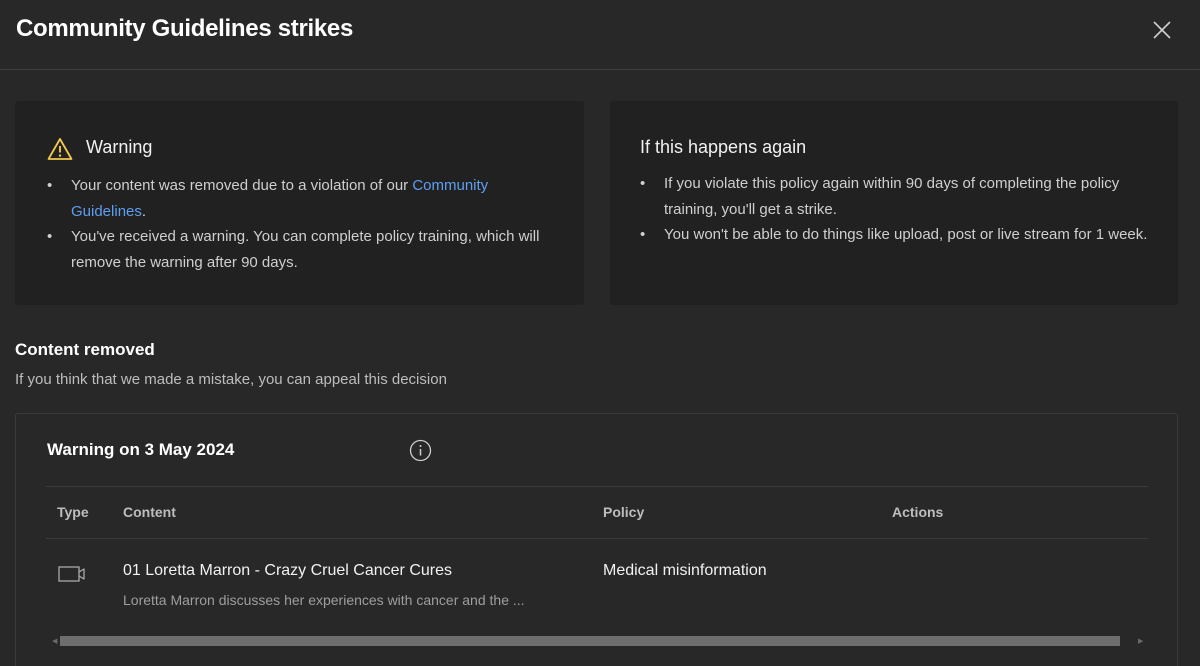 This screenshot has height=666, width=1200. What do you see at coordinates (149, 512) in the screenshot?
I see `column-header-content: Content` at bounding box center [149, 512].